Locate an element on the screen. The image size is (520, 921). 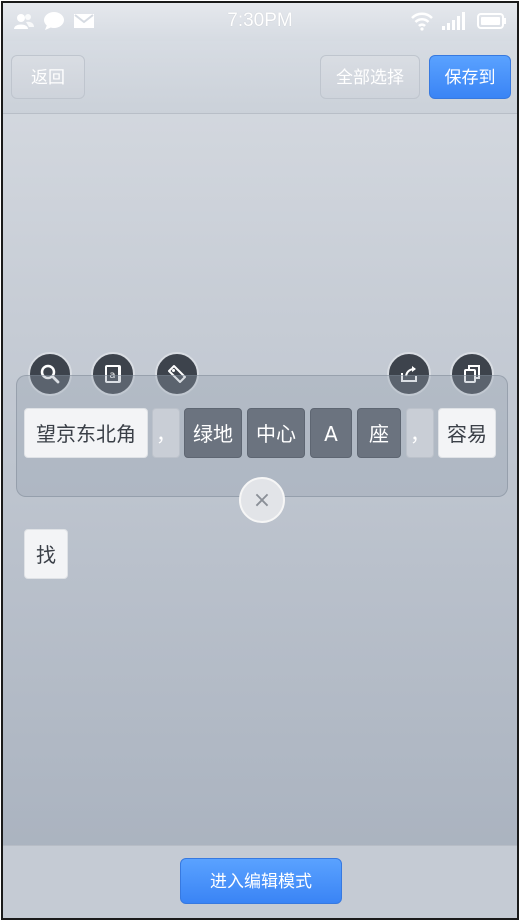
bottom-bar: 进入编辑模式 is located at coordinates (260, 881).